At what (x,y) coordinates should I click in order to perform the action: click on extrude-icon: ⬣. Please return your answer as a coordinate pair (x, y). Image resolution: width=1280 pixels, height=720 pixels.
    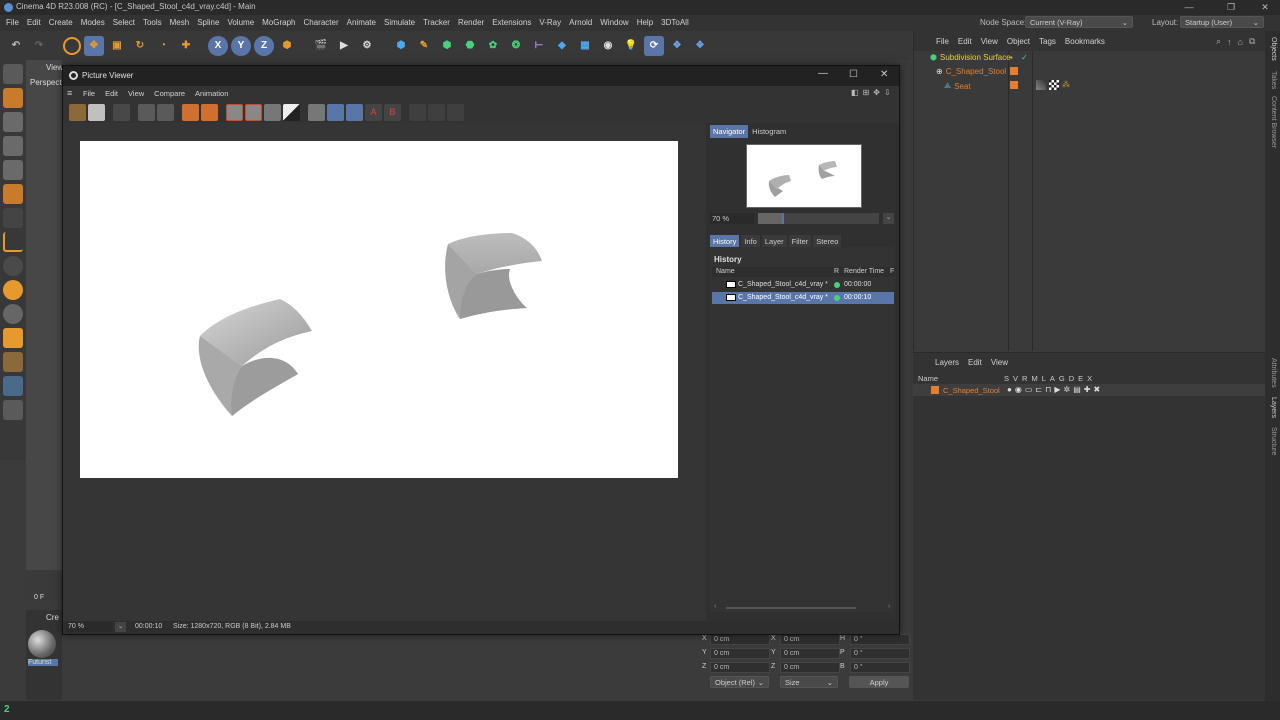
    Looking at the image, I should click on (470, 46).